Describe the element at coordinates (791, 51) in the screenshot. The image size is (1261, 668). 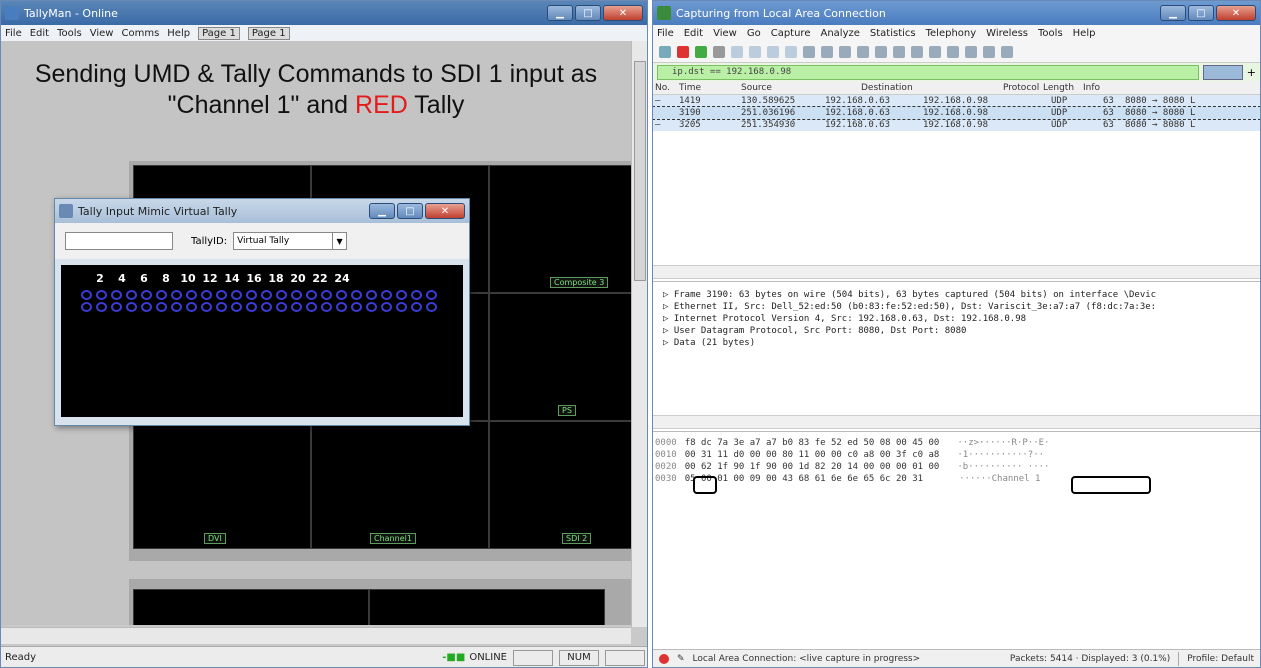
I see `reload-icon` at that location.